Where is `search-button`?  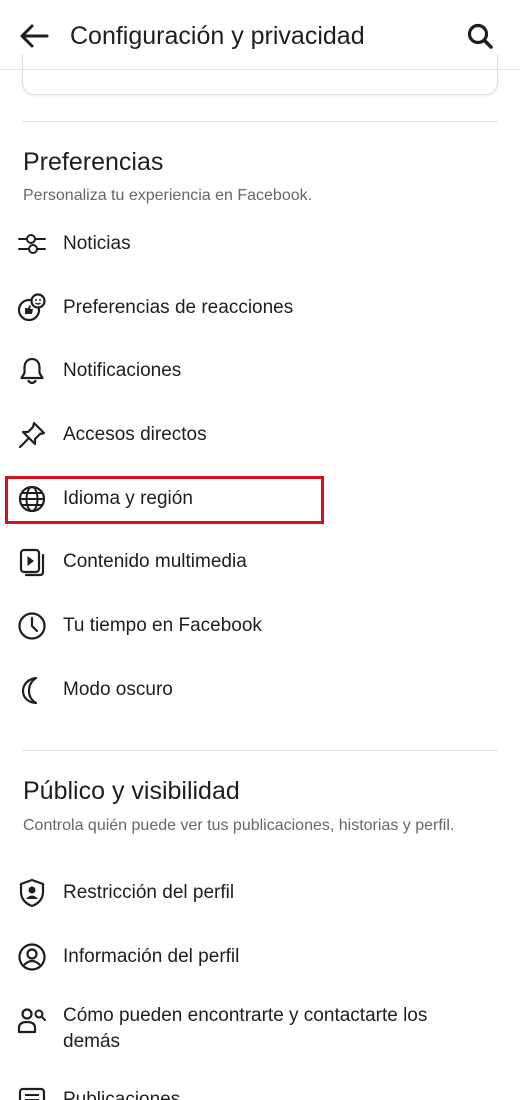
search-button is located at coordinates (480, 36).